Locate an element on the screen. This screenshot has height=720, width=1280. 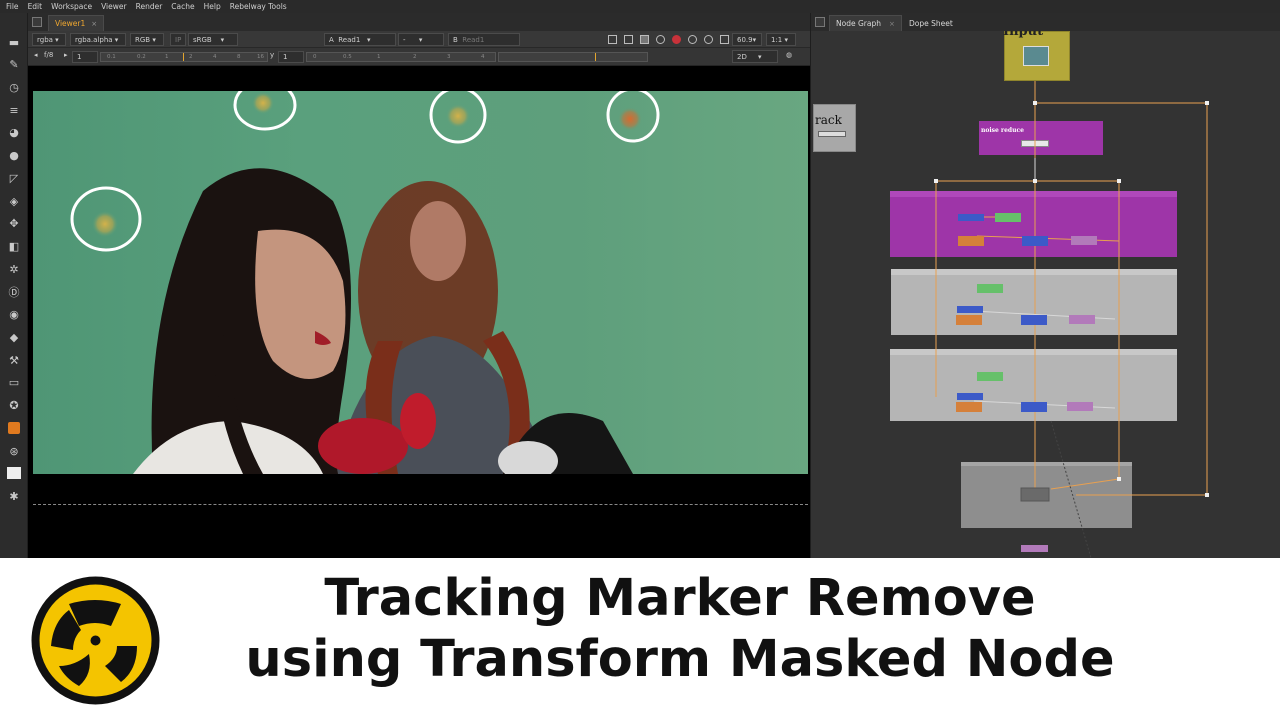
input-b-dropdown: B Read1 is located at coordinates (484, 39).